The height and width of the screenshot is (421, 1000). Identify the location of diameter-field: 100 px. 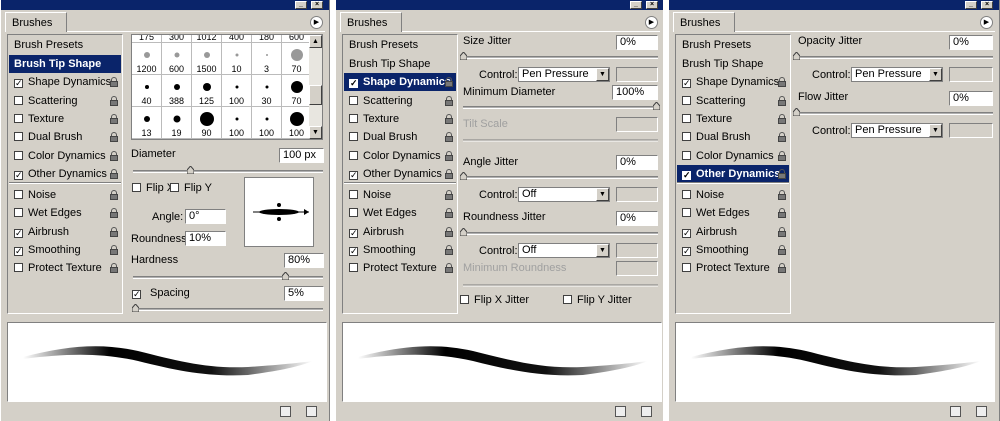
(301, 155).